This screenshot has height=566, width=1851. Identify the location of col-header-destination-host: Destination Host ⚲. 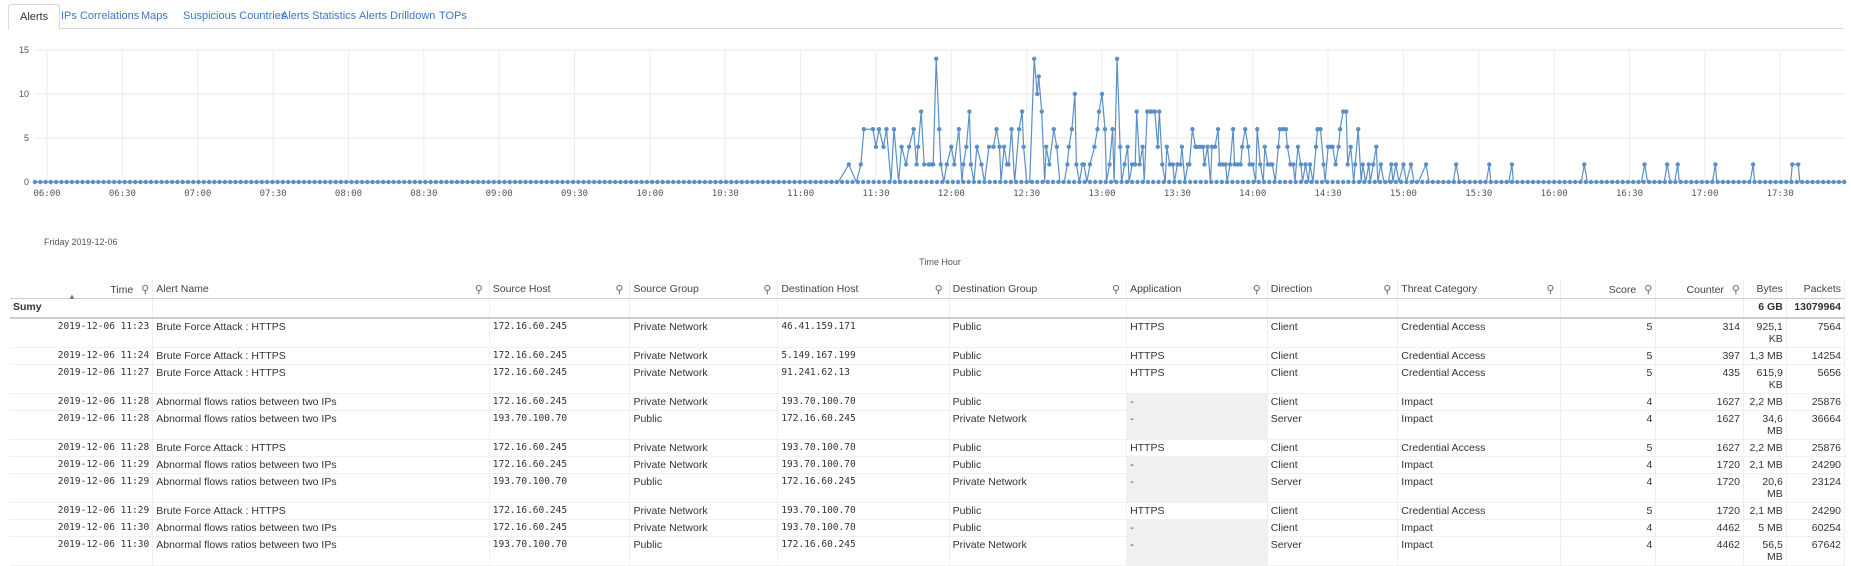
(863, 289).